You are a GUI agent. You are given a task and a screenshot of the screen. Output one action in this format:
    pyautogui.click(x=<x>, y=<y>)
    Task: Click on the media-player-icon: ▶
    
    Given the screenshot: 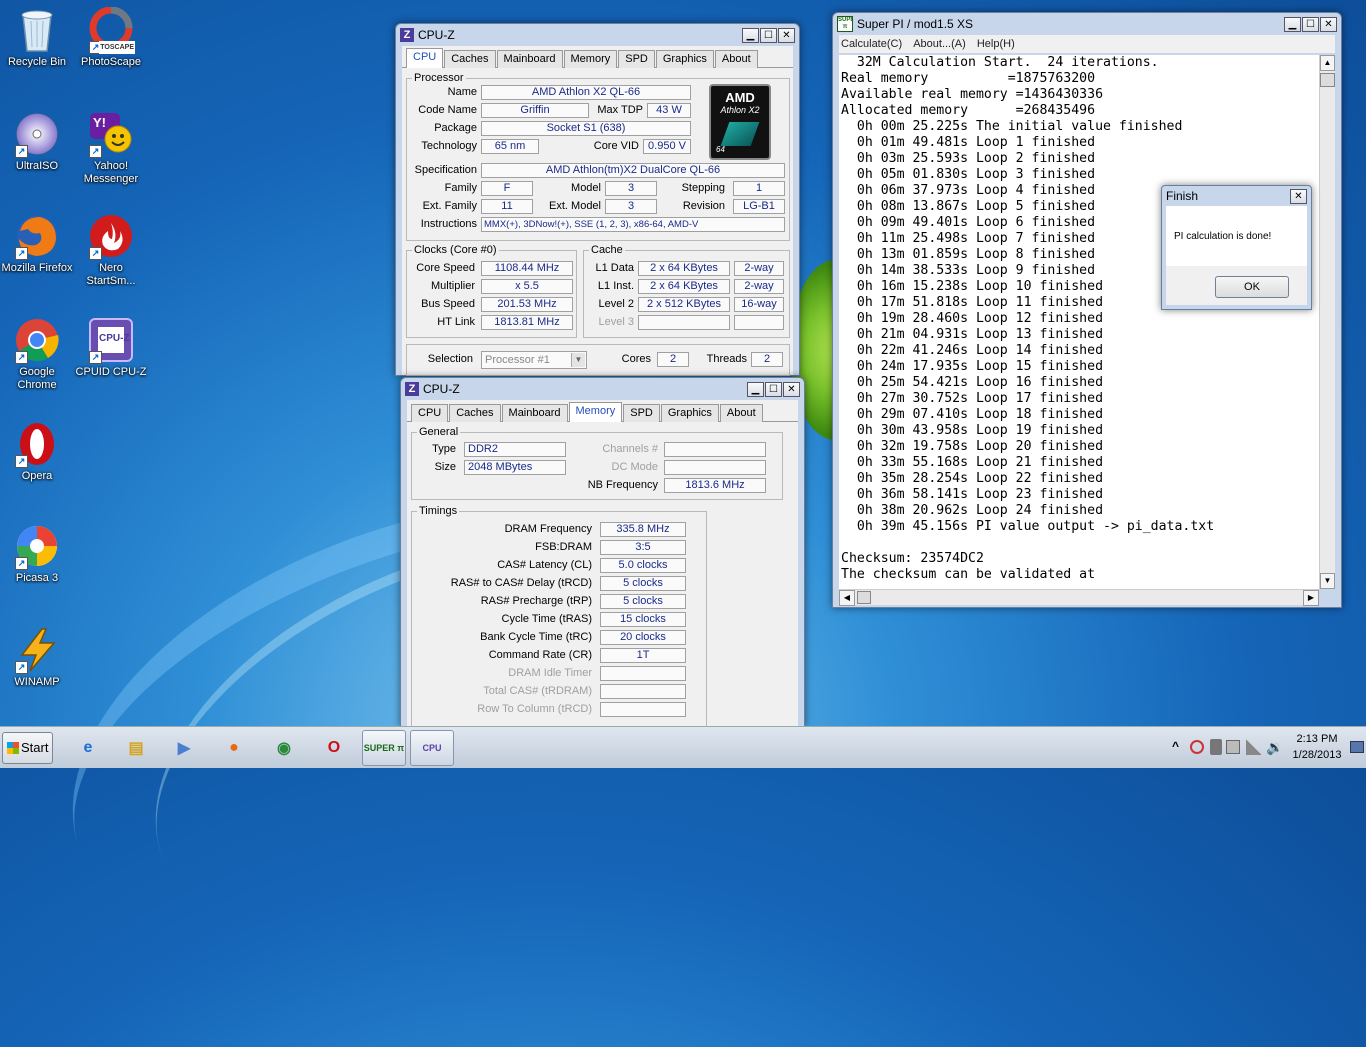 What is the action you would take?
    pyautogui.click(x=184, y=748)
    